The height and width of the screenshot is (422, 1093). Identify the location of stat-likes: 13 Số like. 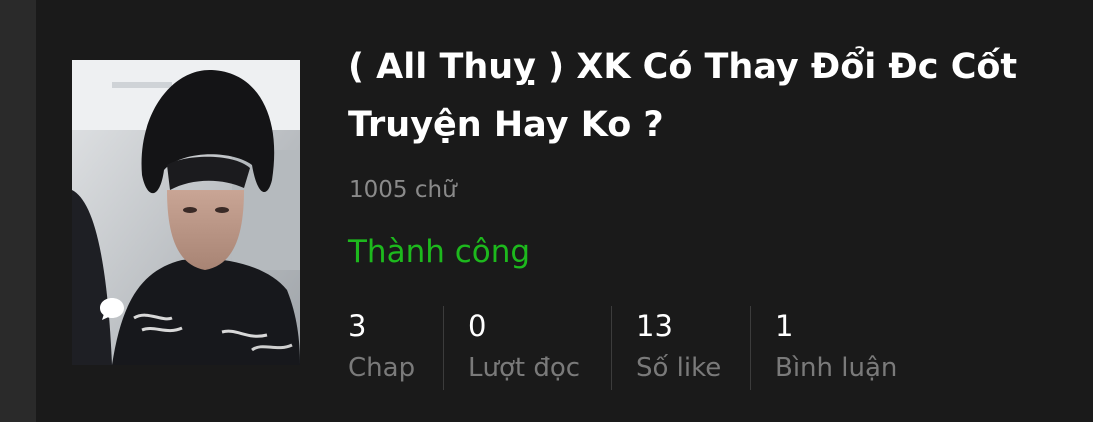
(681, 349).